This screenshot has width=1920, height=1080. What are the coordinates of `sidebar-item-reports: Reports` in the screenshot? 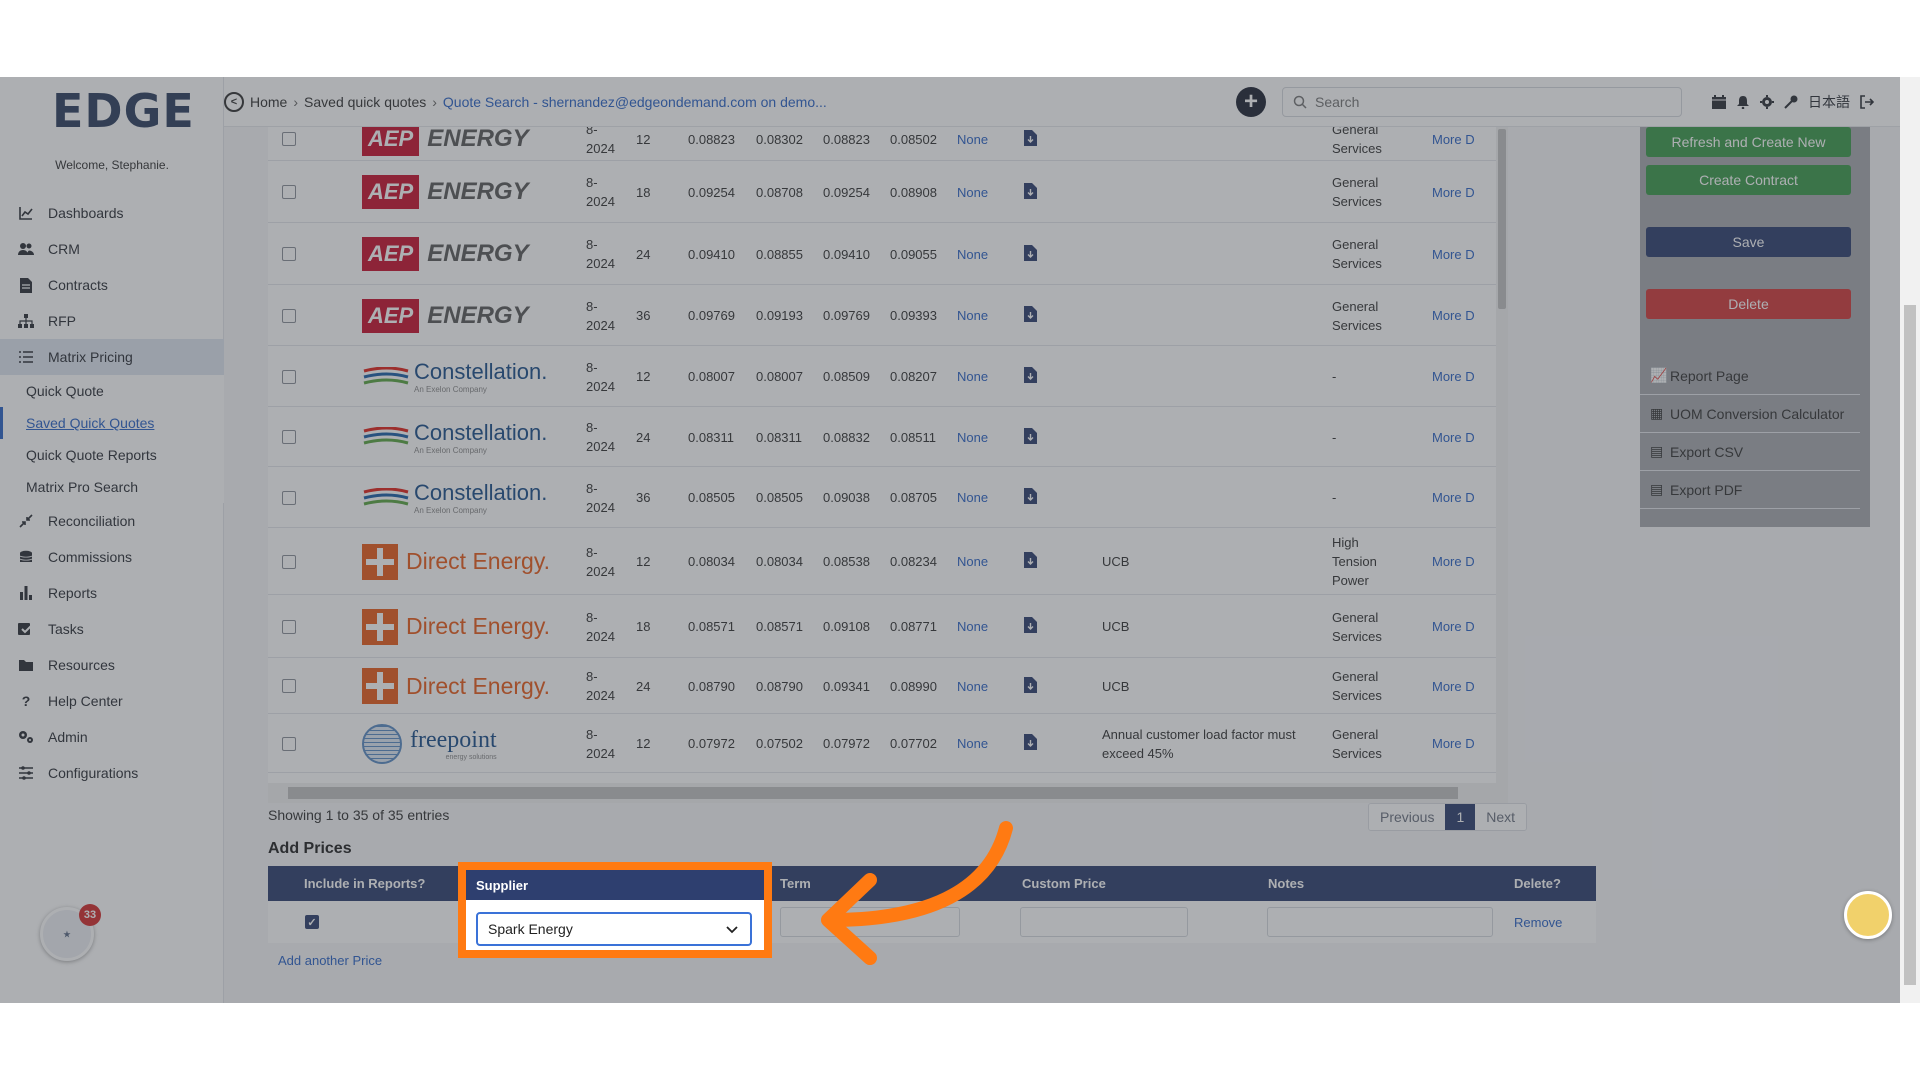 It's located at (112, 593).